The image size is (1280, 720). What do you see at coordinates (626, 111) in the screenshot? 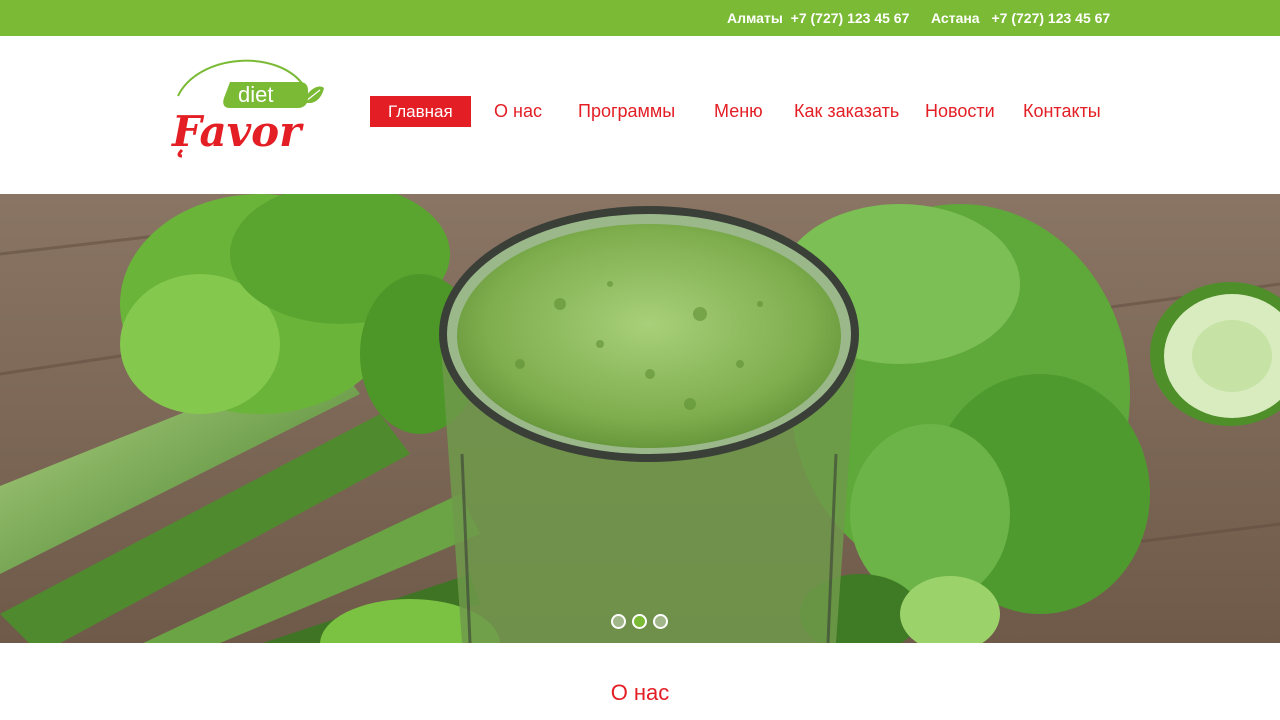
I see `nav-item-programs: Программы` at bounding box center [626, 111].